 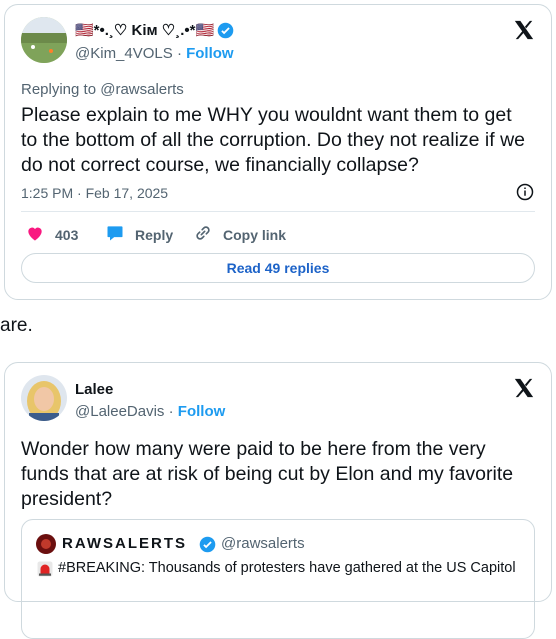 I want to click on reply-button: Reply, so click(x=139, y=234).